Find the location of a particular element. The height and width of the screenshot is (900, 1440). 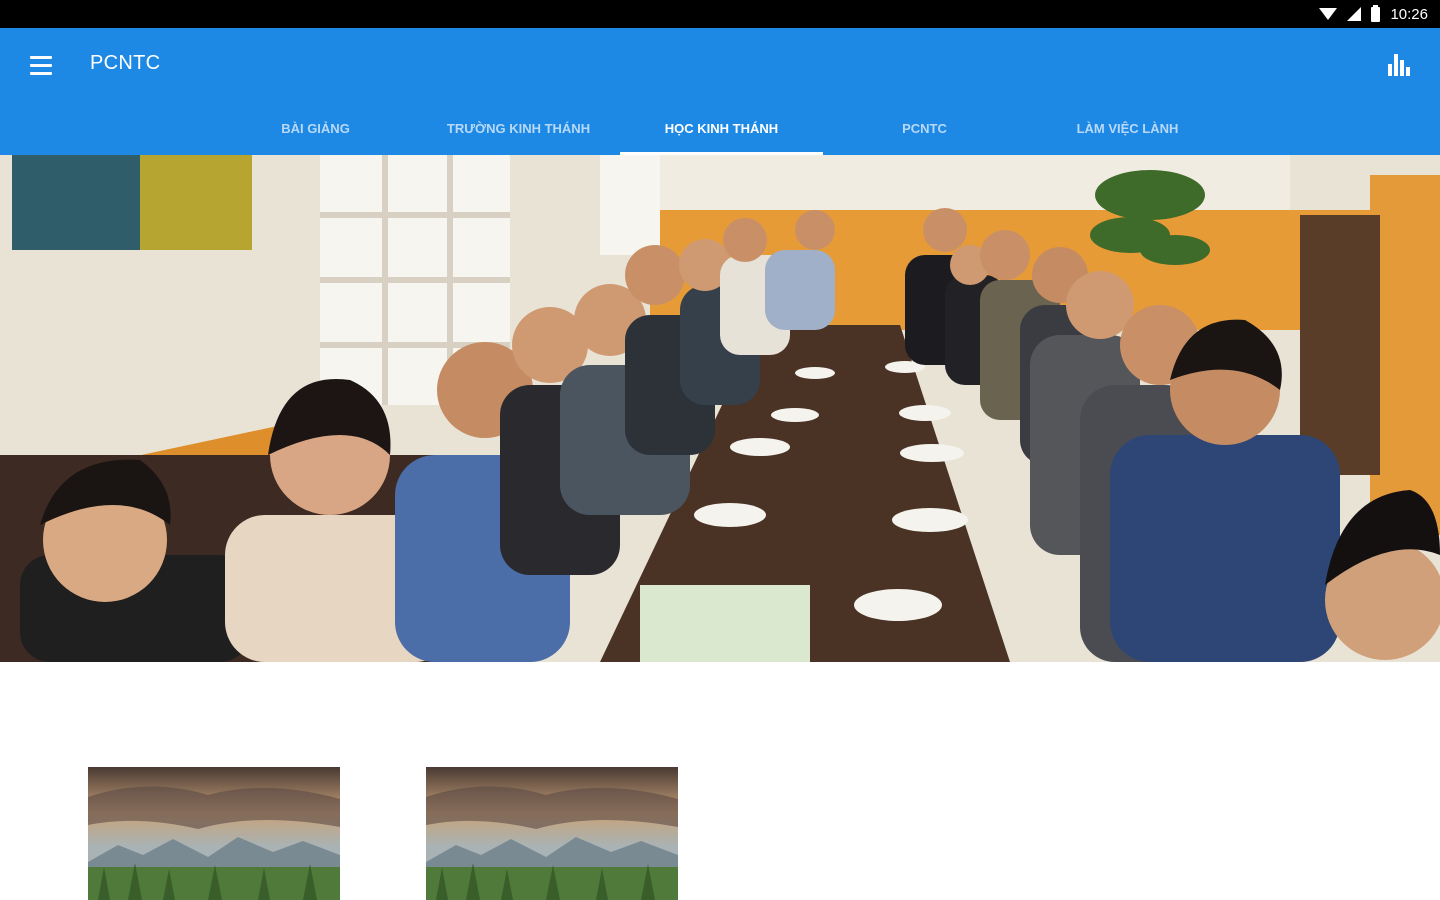

tab-hoc-kinh-thanh: HỌC KINH THÁNH is located at coordinates (721, 128).